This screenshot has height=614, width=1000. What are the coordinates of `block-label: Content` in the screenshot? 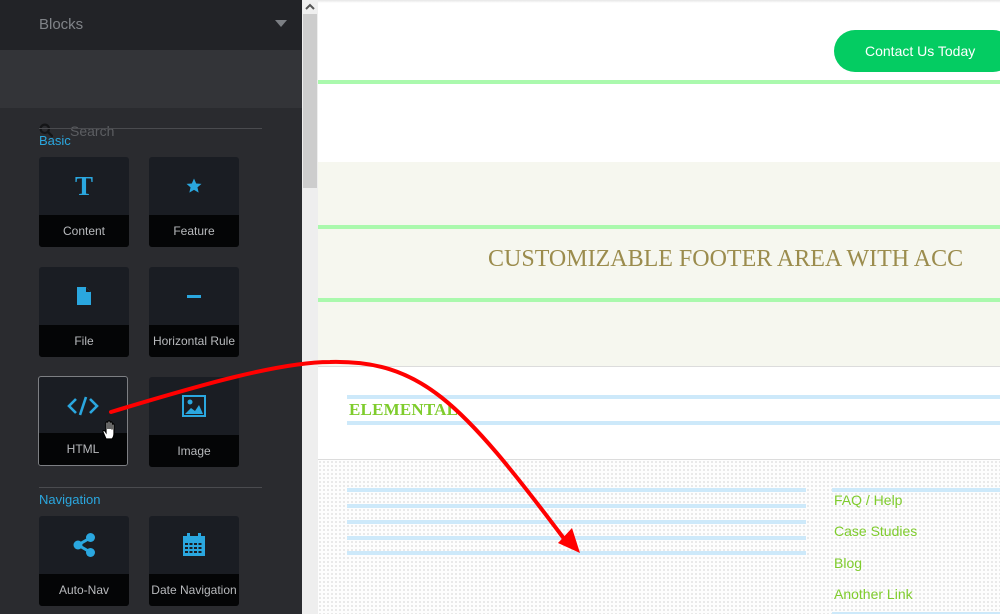 It's located at (84, 231).